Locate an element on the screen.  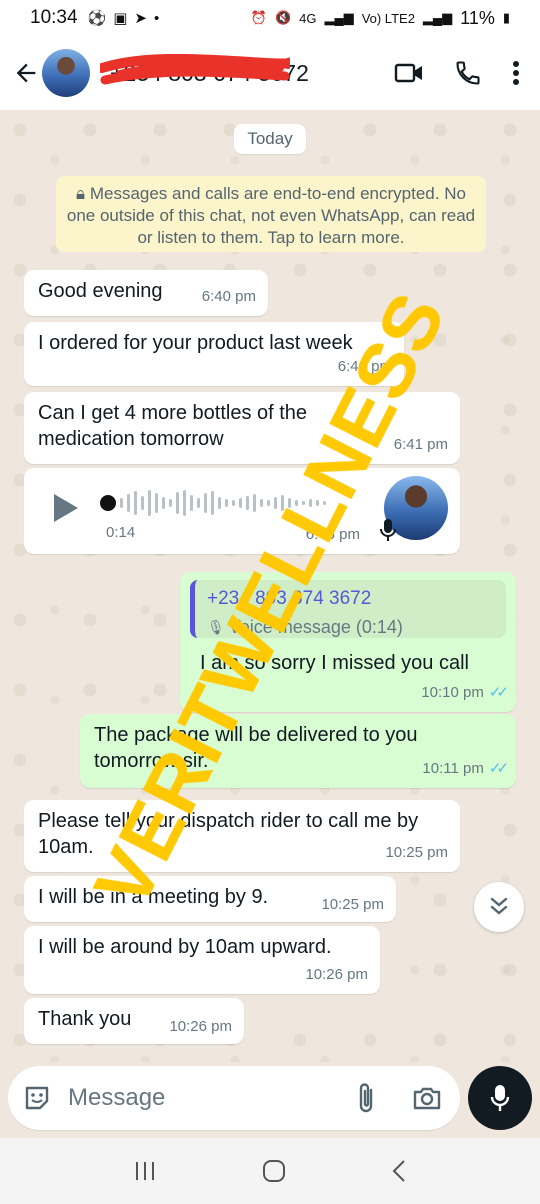
message-text: Thank you is located at coordinates (85, 1019).